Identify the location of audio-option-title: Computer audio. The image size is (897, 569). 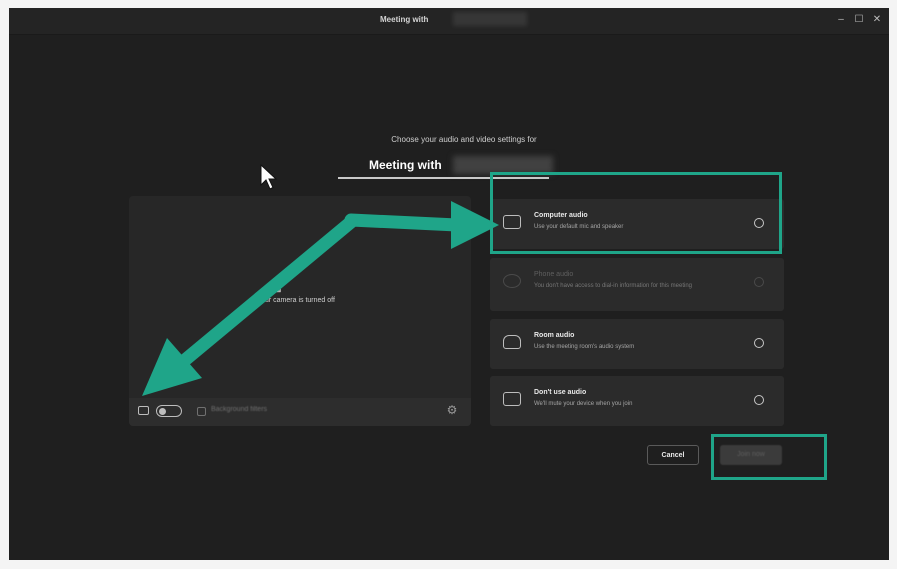
(561, 215).